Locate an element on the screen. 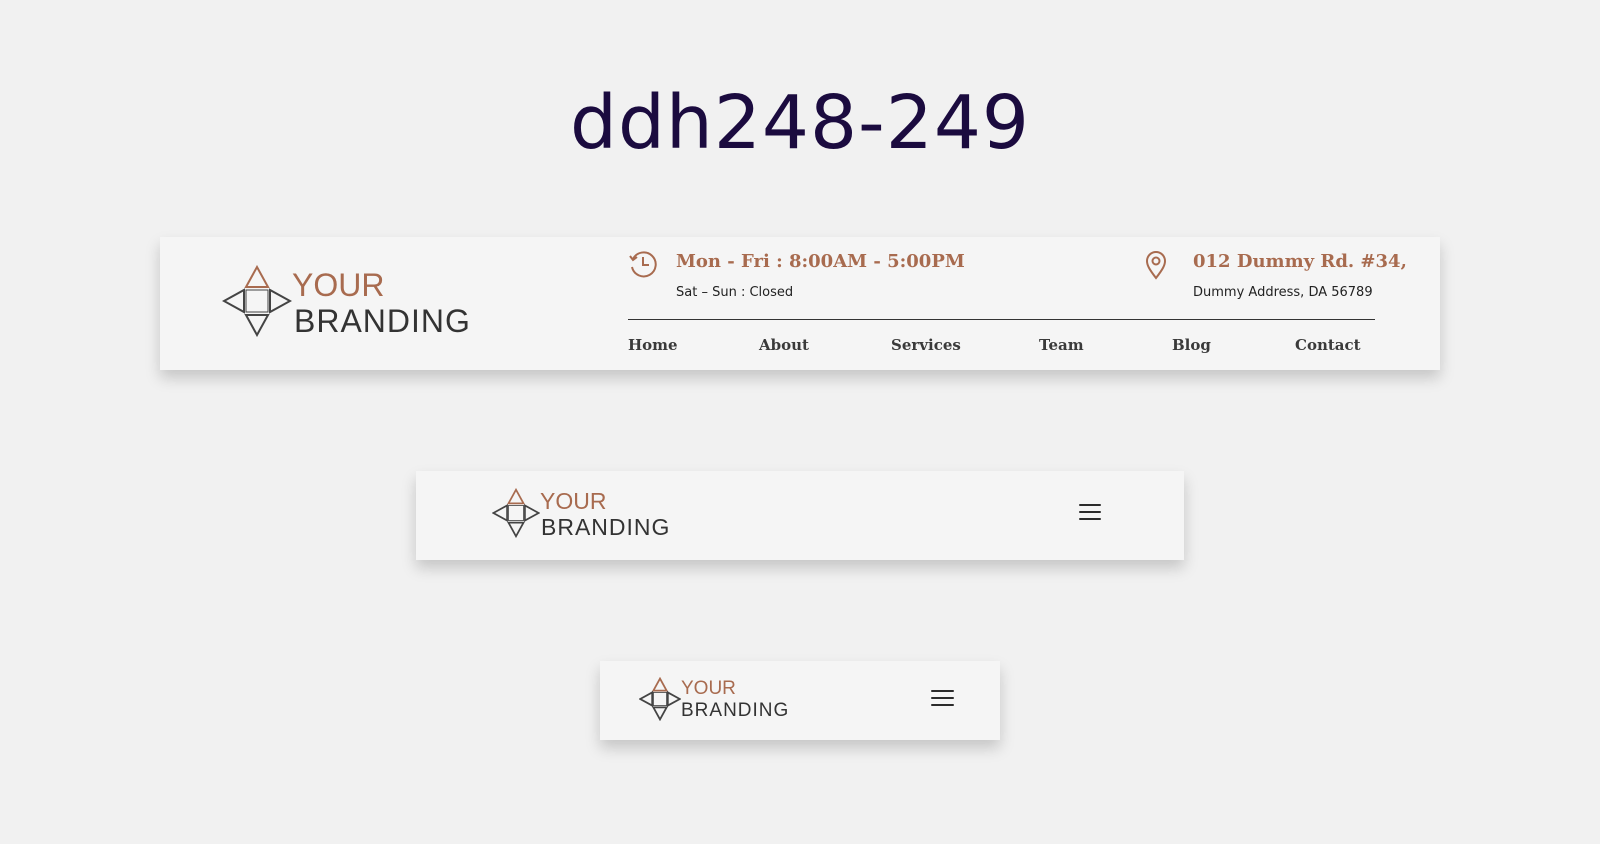 The width and height of the screenshot is (1600, 844). mobile-header: YOUR BRANDING is located at coordinates (800, 700).